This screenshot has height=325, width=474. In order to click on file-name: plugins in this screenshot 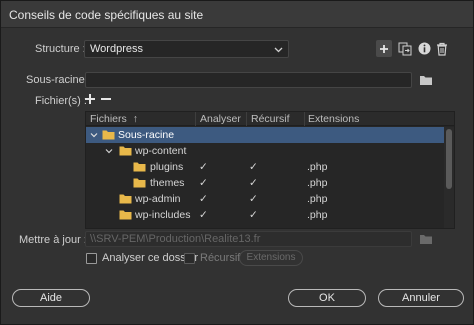, I will do `click(167, 167)`.